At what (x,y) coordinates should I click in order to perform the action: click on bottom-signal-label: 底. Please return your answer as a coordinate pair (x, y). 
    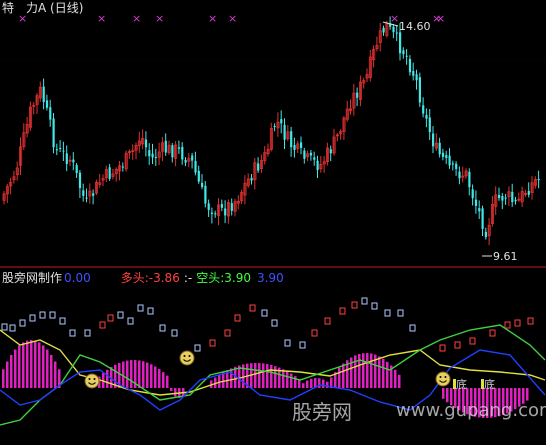
    Looking at the image, I should click on (489, 384).